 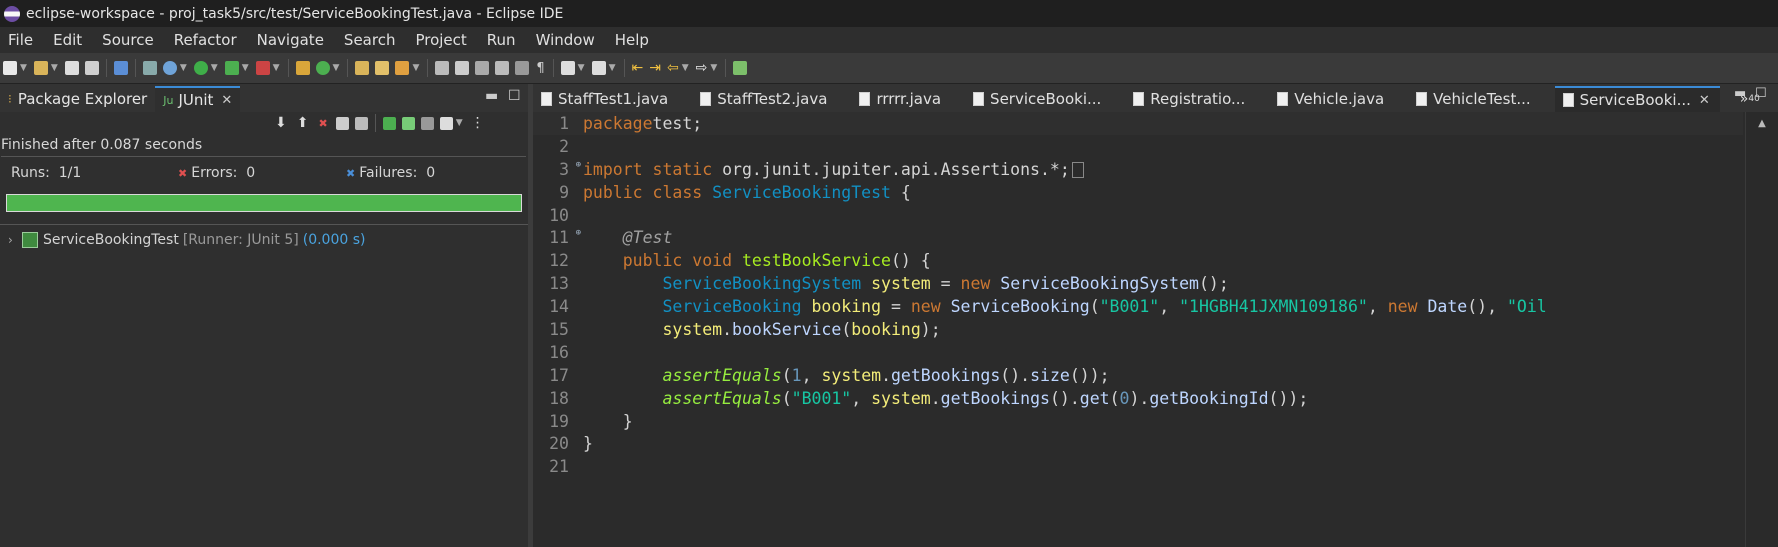 I want to click on editor-tab: StaffTest1.java, so click(x=605, y=99).